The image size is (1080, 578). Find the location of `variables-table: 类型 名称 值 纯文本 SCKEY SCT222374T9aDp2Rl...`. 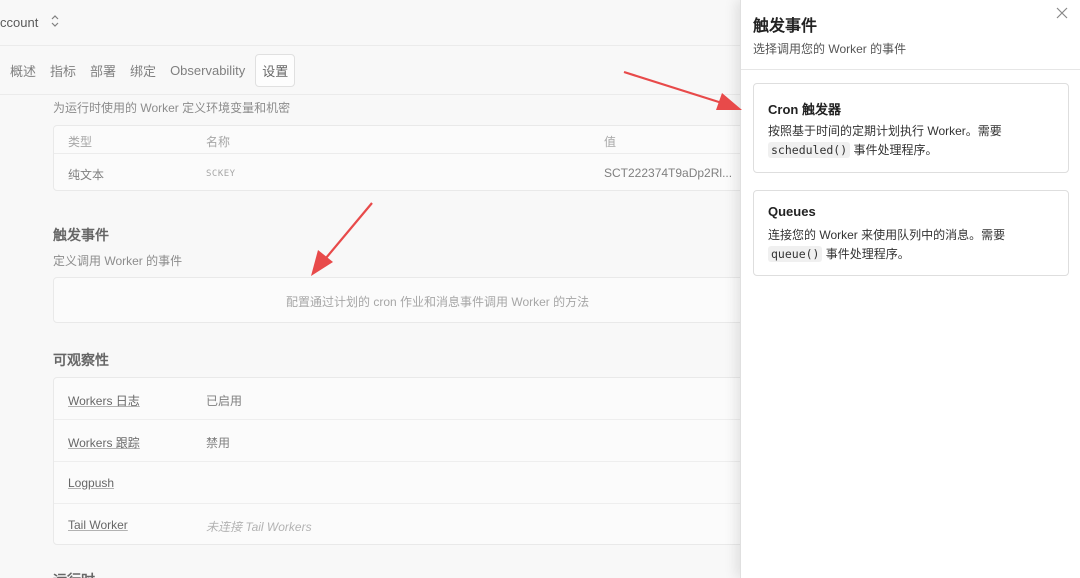

variables-table: 类型 名称 值 纯文本 SCKEY SCT222374T9aDp2Rl... is located at coordinates (403, 158).